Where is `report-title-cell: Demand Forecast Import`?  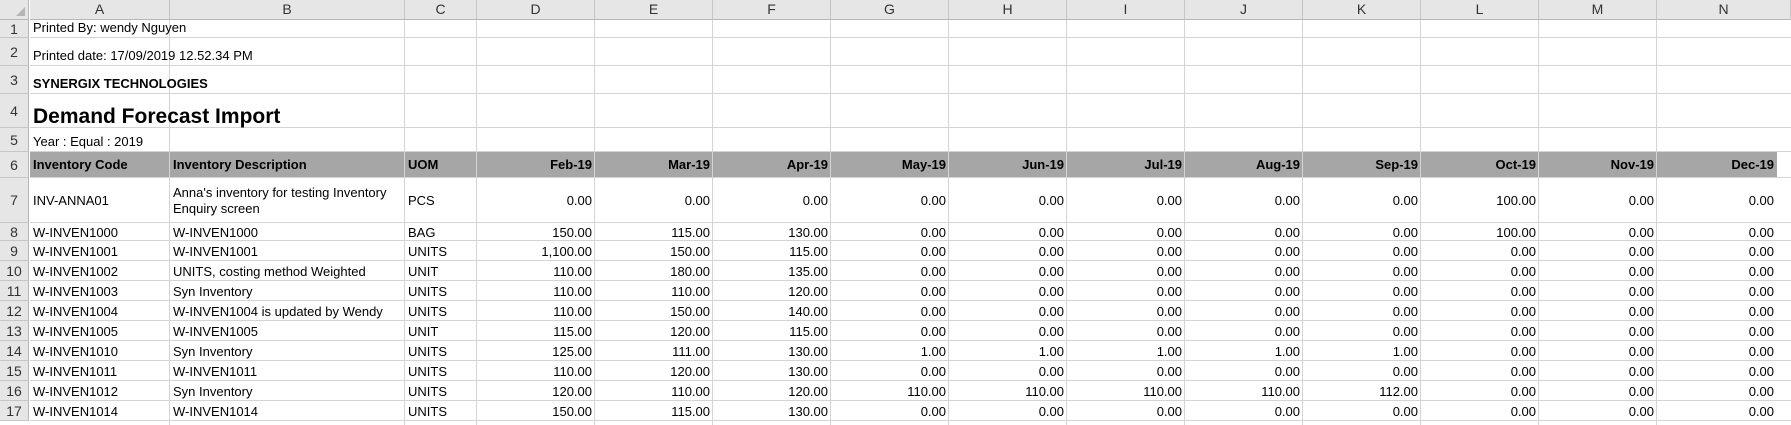 report-title-cell: Demand Forecast Import is located at coordinates (156, 111).